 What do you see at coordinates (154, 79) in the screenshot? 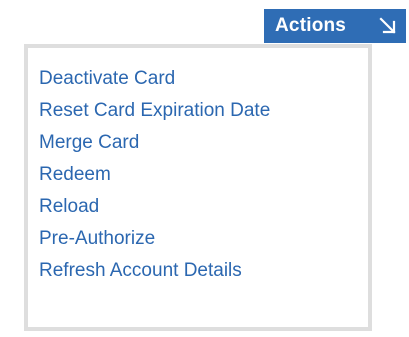
I see `menu-item-deactivate-card: Deactivate Card` at bounding box center [154, 79].